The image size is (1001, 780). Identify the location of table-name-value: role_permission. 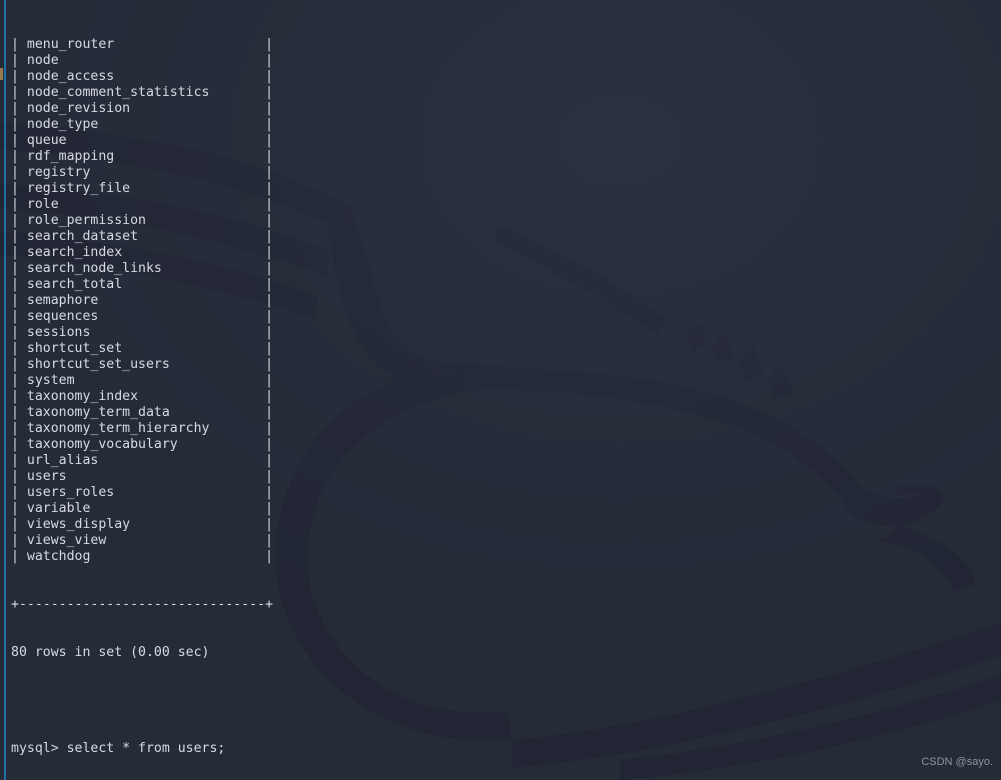
(146, 220).